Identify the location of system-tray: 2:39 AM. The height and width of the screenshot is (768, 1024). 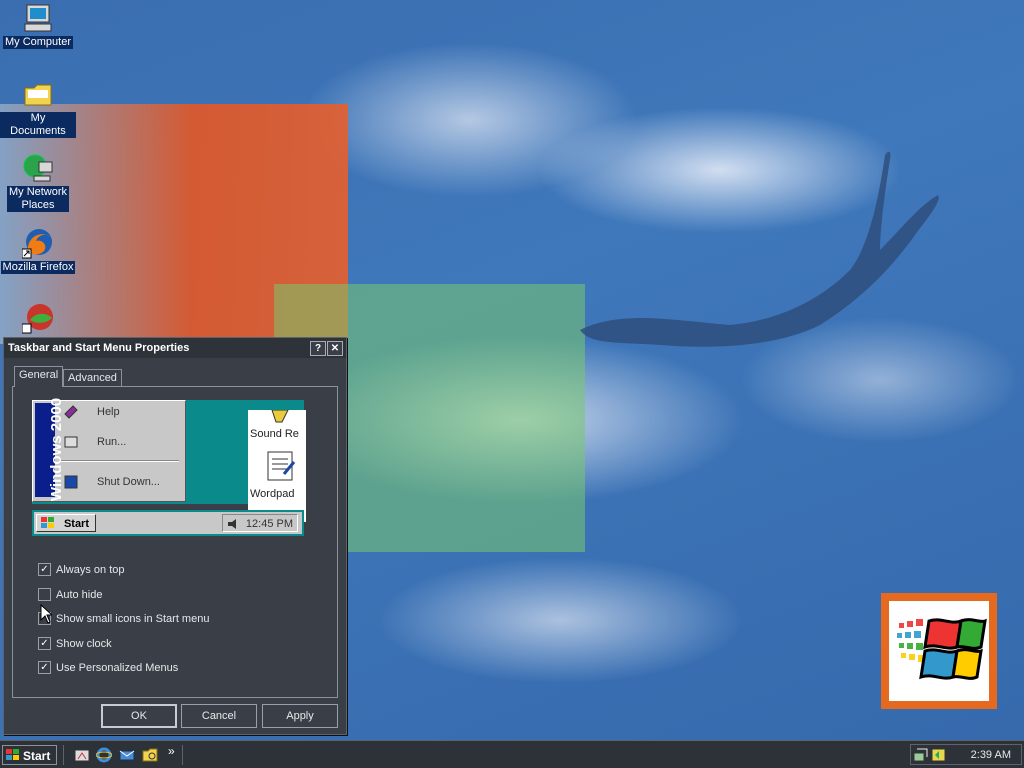
(966, 754).